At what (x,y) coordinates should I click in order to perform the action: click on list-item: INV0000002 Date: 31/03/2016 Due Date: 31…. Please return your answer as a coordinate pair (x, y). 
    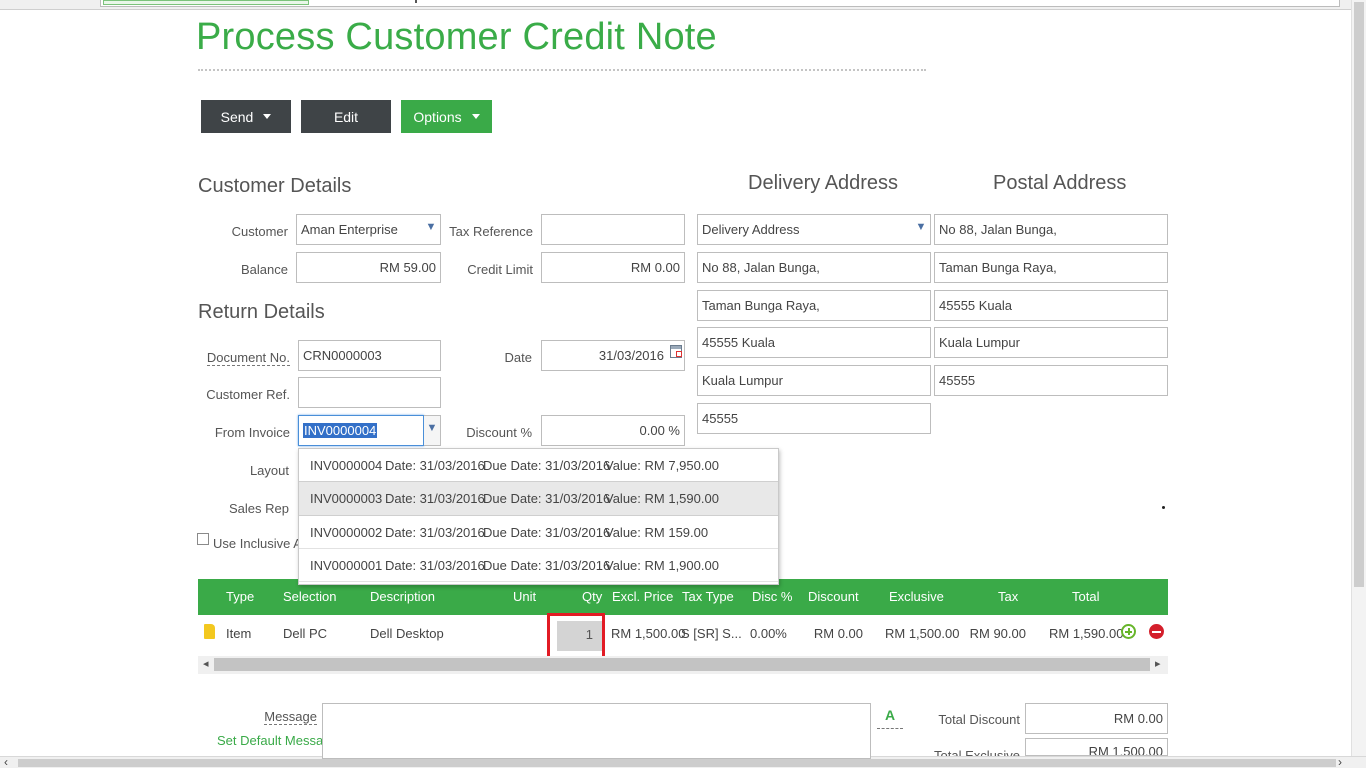
    Looking at the image, I should click on (538, 532).